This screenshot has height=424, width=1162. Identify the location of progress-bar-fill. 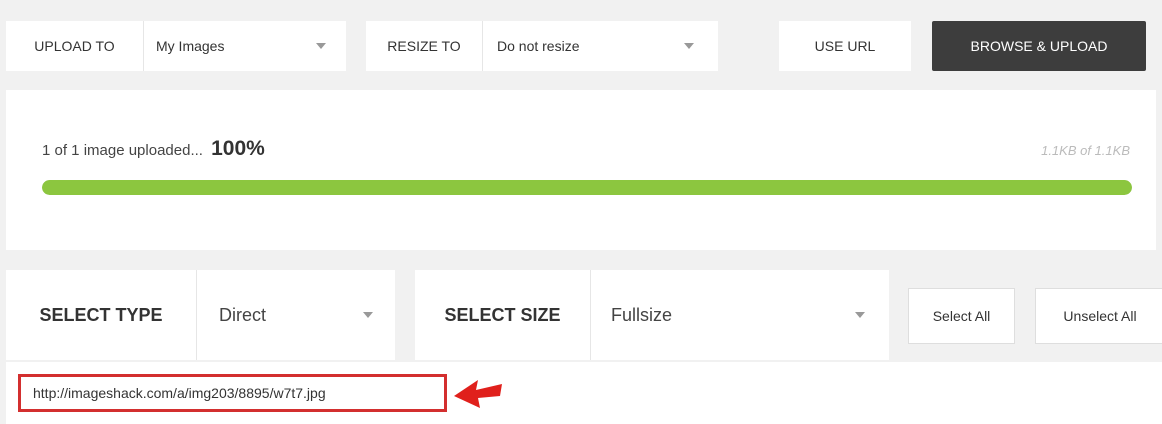
(587, 187).